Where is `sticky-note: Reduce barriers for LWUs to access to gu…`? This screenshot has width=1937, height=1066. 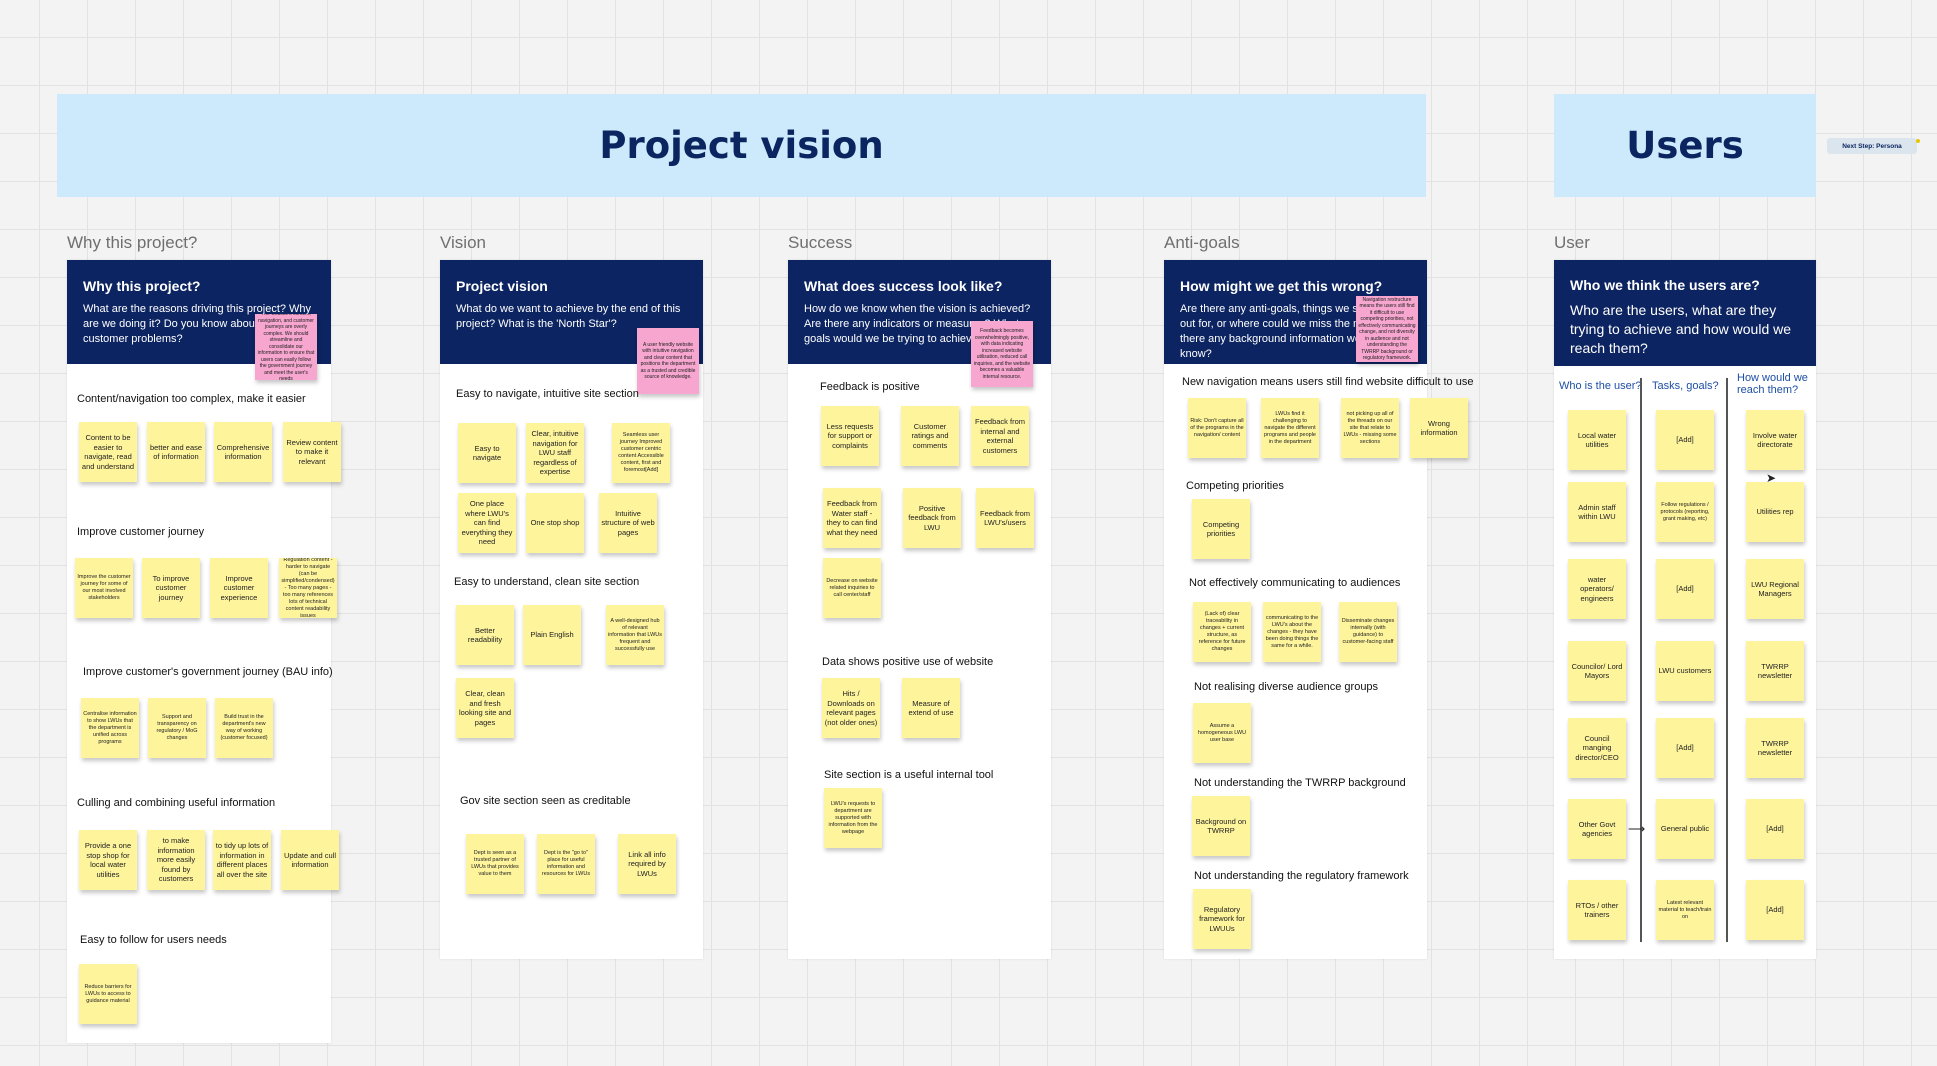 sticky-note: Reduce barriers for LWUs to access to gu… is located at coordinates (108, 994).